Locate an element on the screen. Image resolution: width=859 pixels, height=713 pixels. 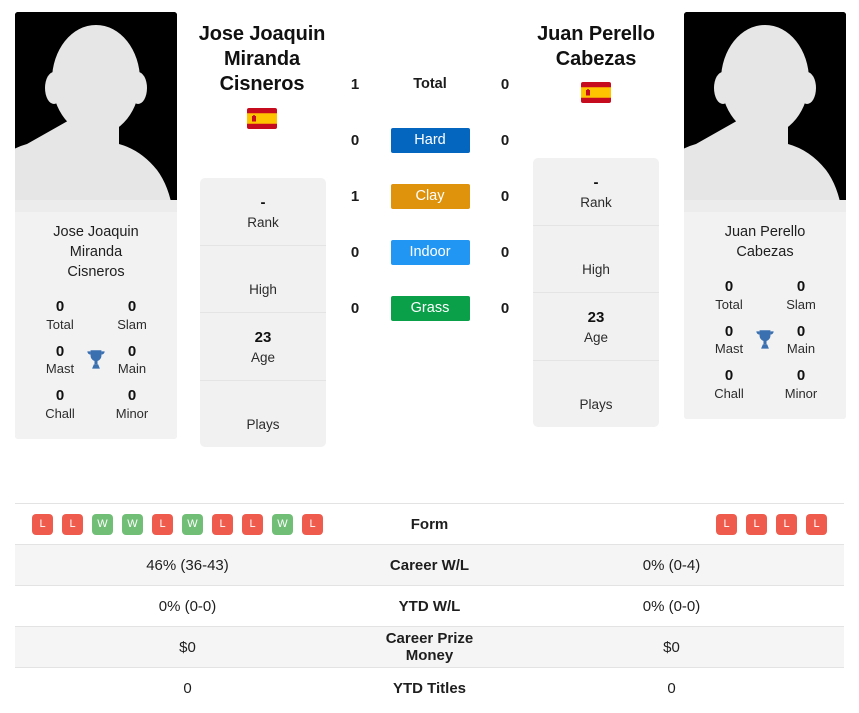
h2h-row-indoor: 0 Indoor 0 is located at coordinates (430, 252).